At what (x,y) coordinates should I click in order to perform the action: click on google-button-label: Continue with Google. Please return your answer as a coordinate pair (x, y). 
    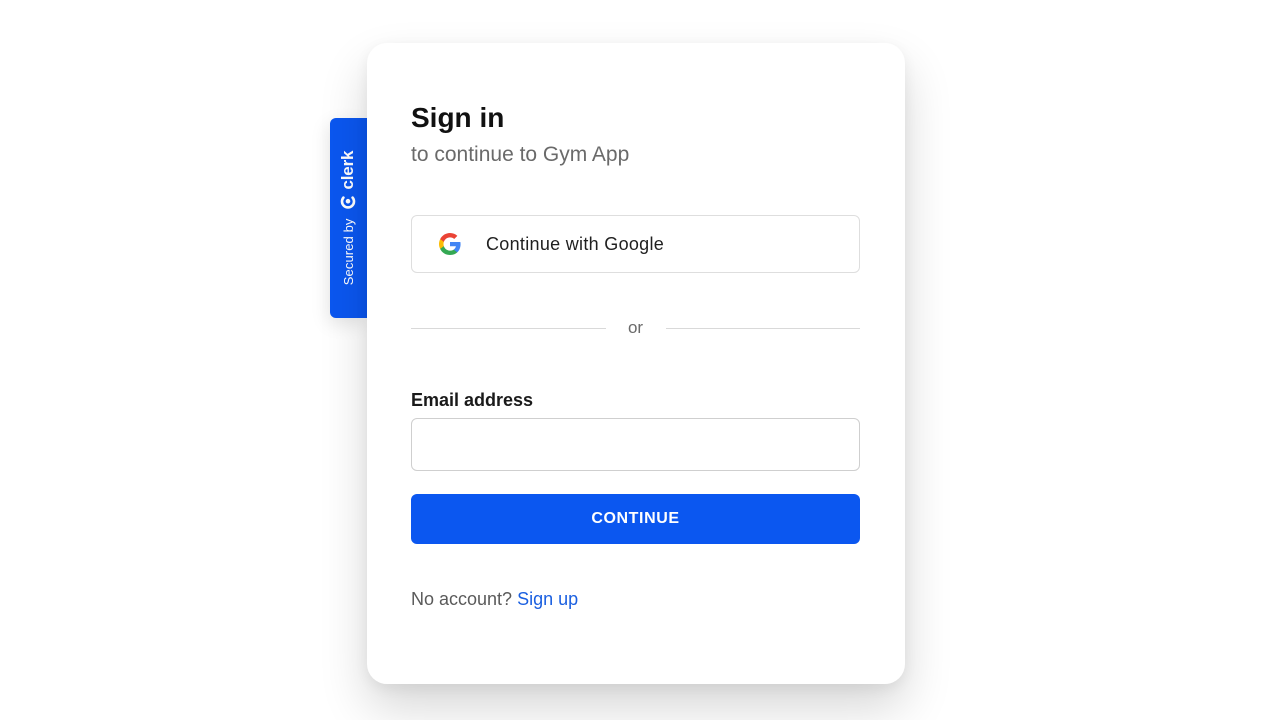
    Looking at the image, I should click on (575, 243).